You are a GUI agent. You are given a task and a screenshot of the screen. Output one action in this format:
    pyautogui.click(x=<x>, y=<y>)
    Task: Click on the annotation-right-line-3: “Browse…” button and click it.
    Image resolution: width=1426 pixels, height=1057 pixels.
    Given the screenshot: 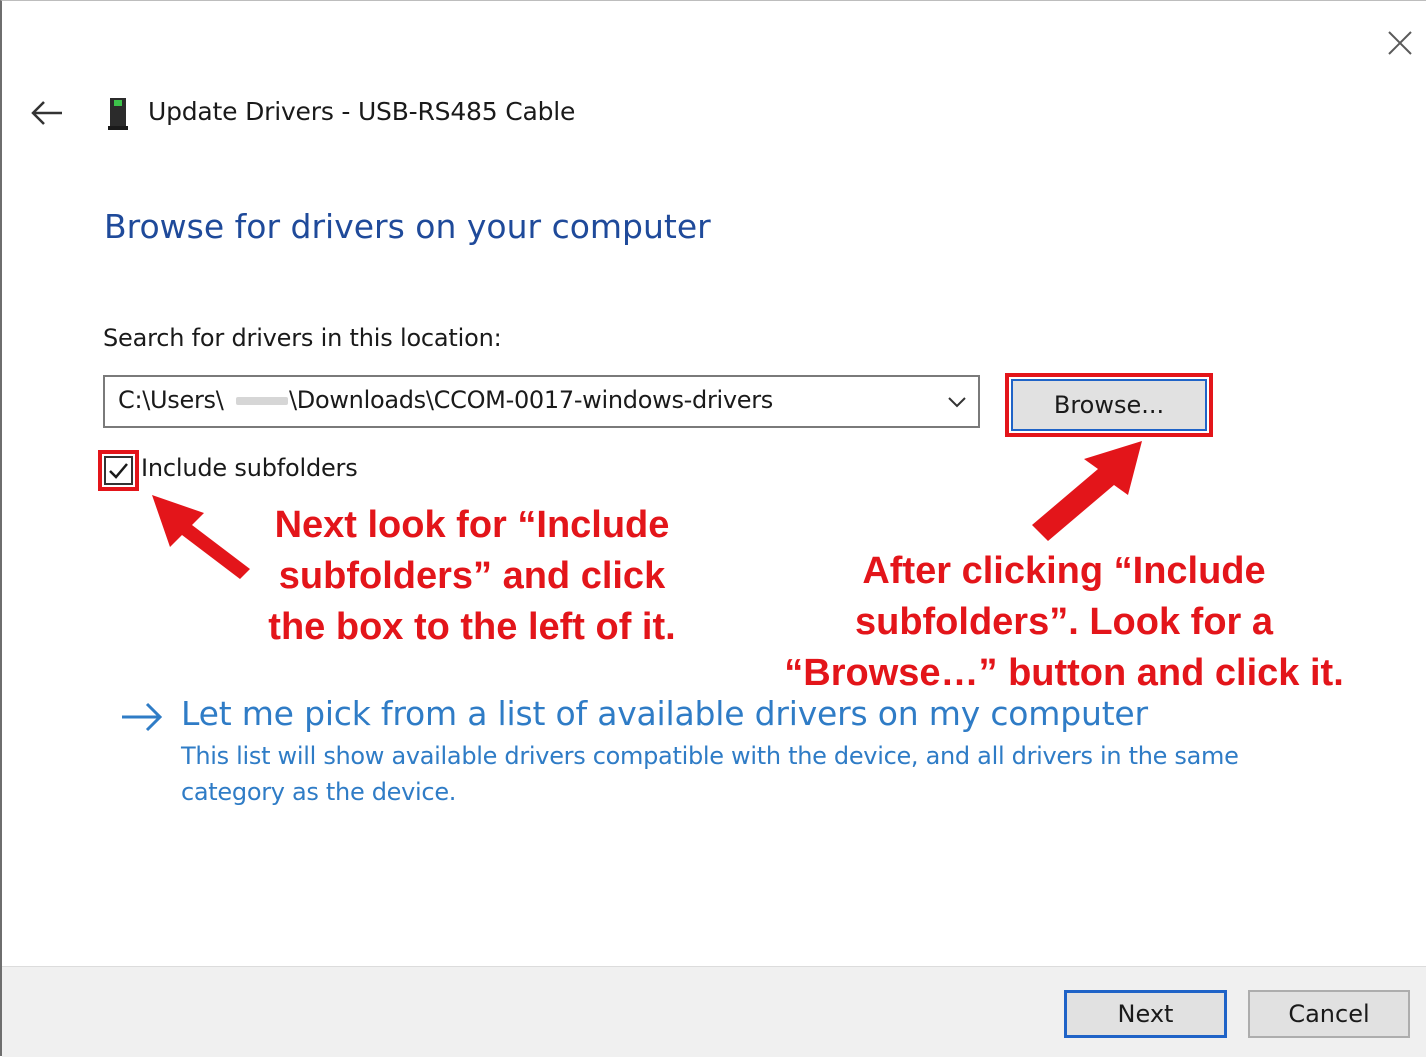 What is the action you would take?
    pyautogui.click(x=1064, y=673)
    